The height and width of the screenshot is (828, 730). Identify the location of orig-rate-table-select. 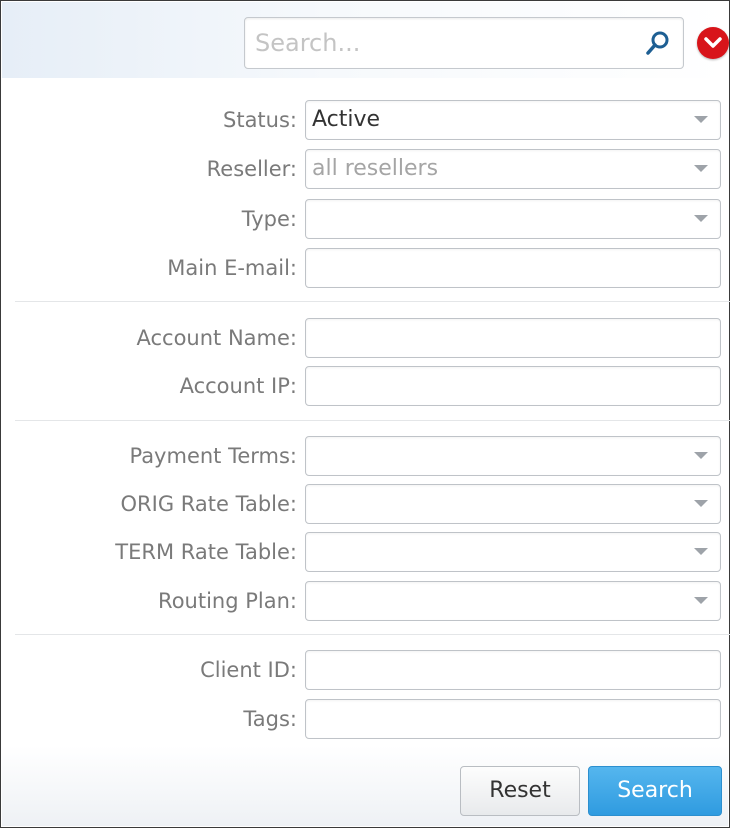
(513, 504).